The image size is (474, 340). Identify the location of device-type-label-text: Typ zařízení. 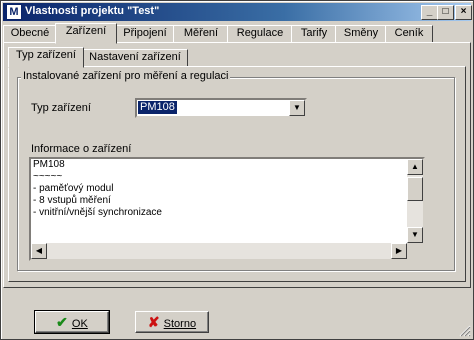
(61, 108).